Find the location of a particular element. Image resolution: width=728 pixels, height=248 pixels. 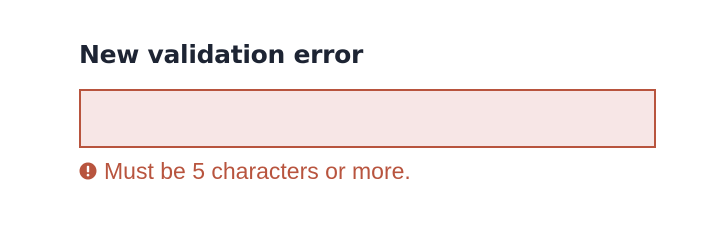

field-label: New validation error is located at coordinates (221, 54).